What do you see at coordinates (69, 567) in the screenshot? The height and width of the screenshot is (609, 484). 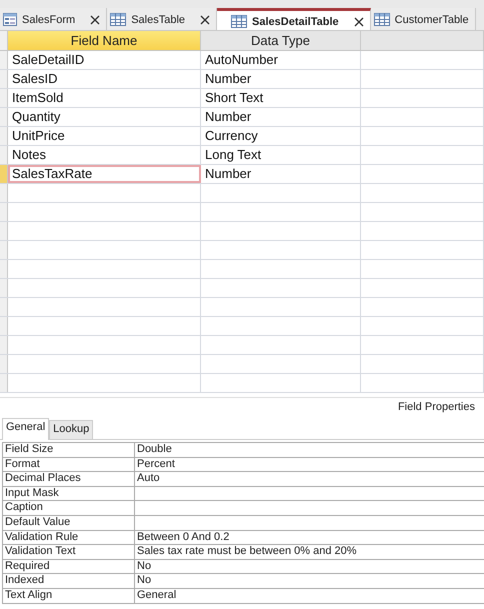 I see `property-name: Required` at bounding box center [69, 567].